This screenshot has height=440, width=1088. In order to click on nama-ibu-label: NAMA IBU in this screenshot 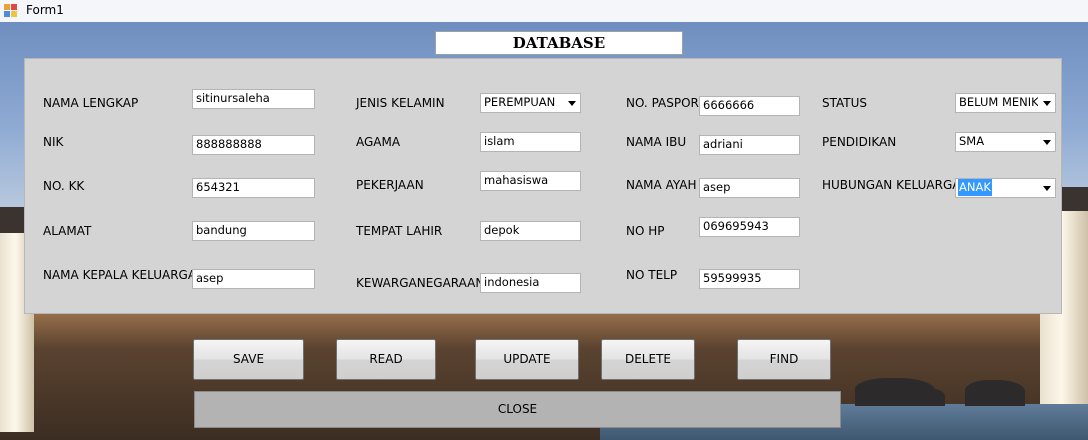, I will do `click(656, 142)`.